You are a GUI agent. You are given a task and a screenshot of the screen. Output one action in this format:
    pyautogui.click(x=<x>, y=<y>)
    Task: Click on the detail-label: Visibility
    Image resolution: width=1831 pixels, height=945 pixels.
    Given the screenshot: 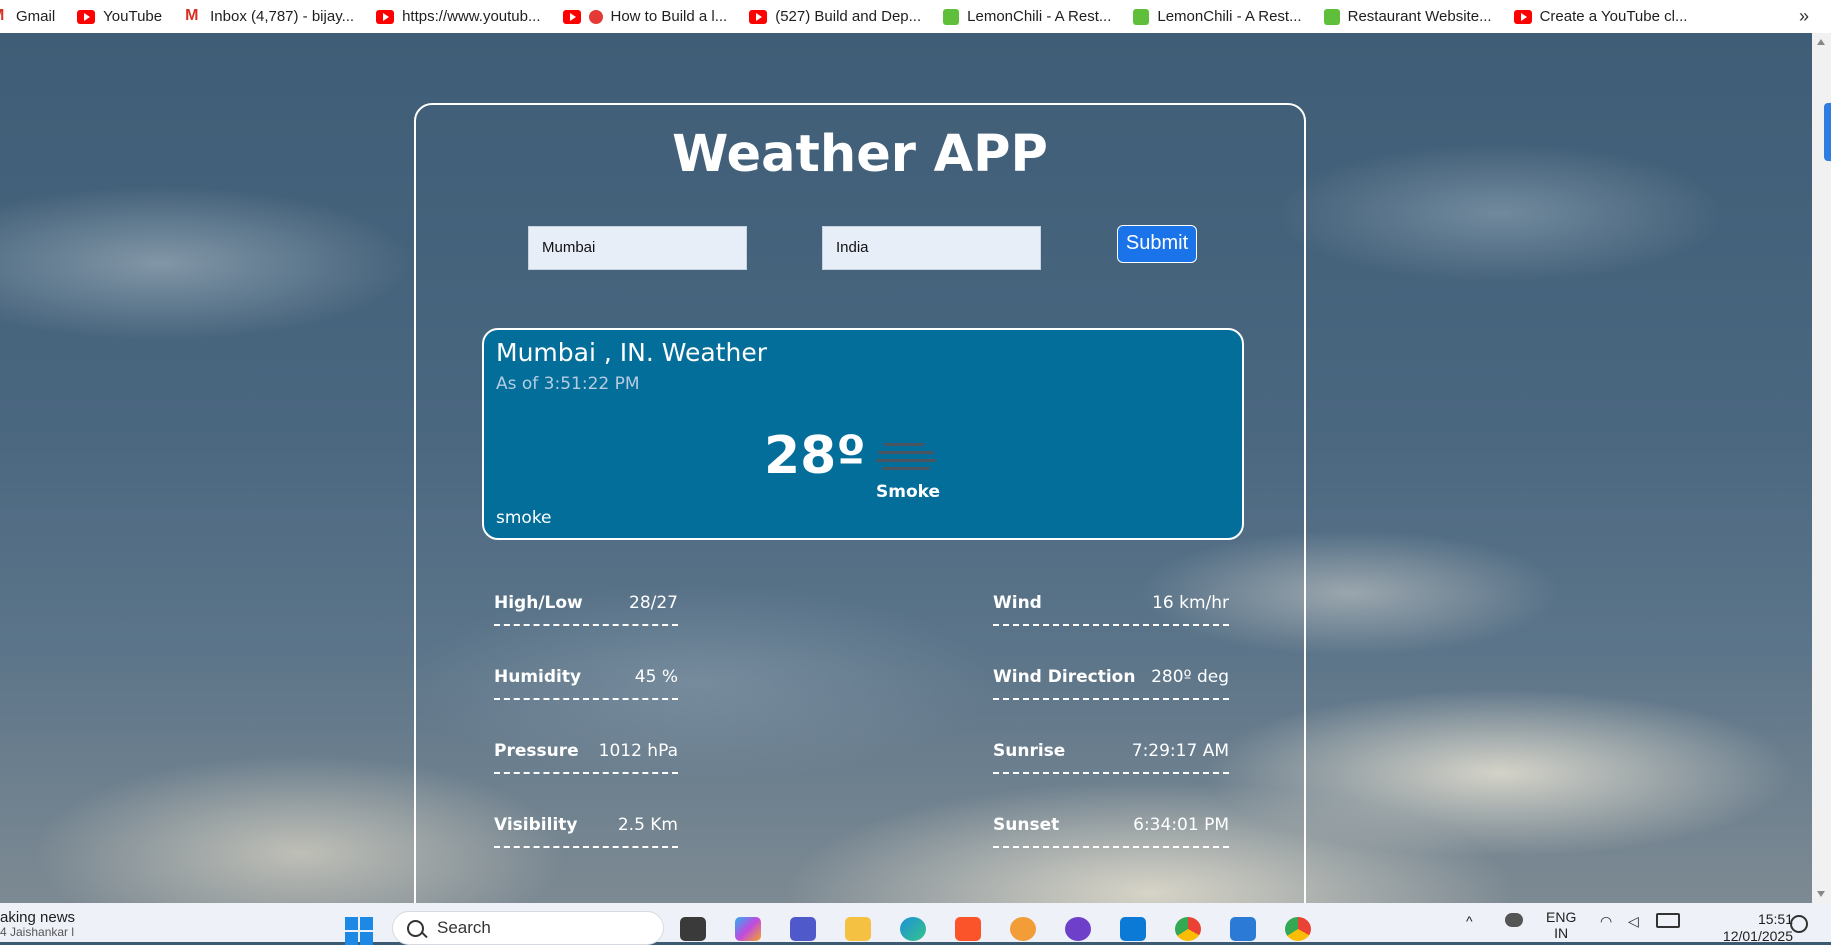 What is the action you would take?
    pyautogui.click(x=536, y=825)
    